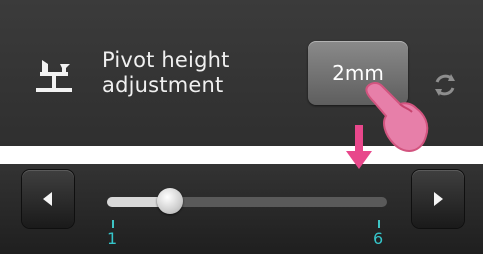 This screenshot has height=254, width=483. What do you see at coordinates (445, 85) in the screenshot?
I see `refresh-icon` at bounding box center [445, 85].